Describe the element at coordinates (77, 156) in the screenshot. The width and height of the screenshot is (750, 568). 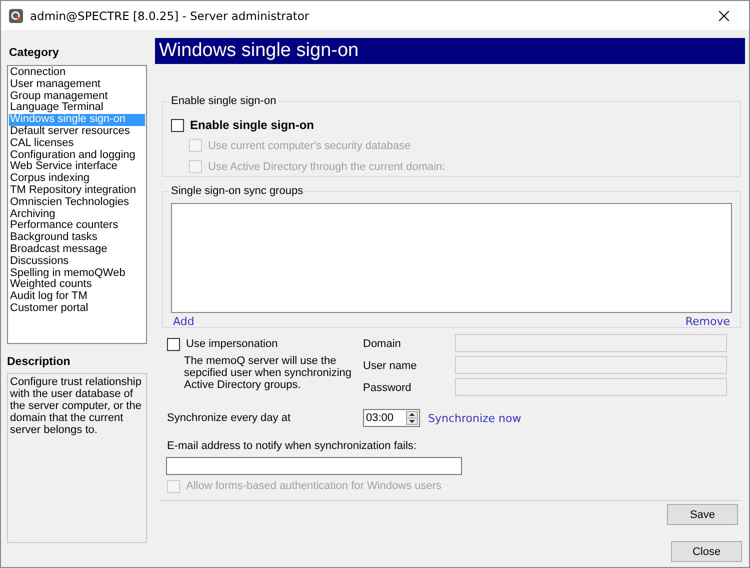
I see `category-item: Configuration and logging` at that location.